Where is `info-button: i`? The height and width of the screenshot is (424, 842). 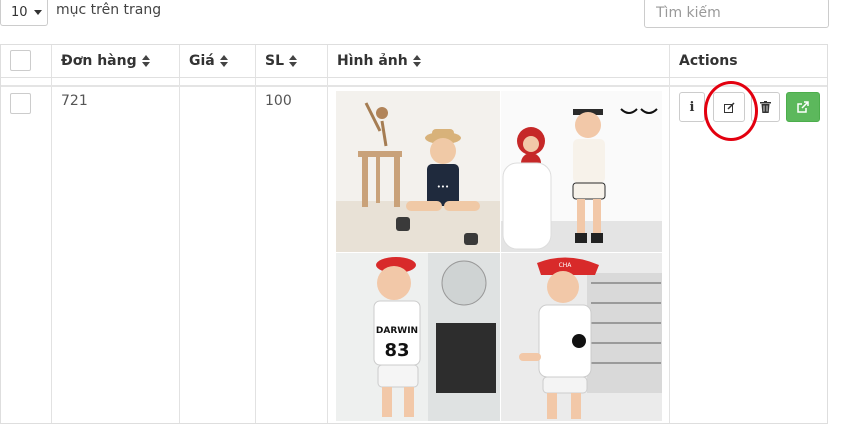 info-button: i is located at coordinates (692, 107).